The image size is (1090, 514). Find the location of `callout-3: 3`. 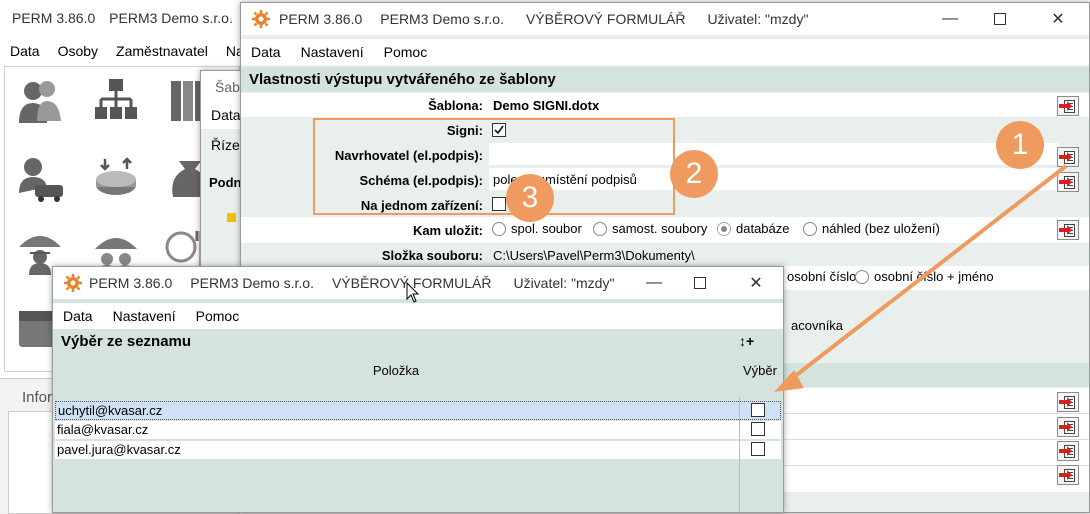

callout-3: 3 is located at coordinates (530, 198).